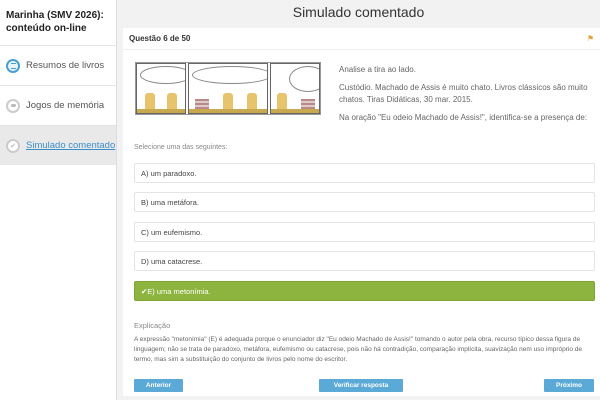 The width and height of the screenshot is (600, 400). I want to click on sidebar-item-jogos: Jogos de memória, so click(58, 105).